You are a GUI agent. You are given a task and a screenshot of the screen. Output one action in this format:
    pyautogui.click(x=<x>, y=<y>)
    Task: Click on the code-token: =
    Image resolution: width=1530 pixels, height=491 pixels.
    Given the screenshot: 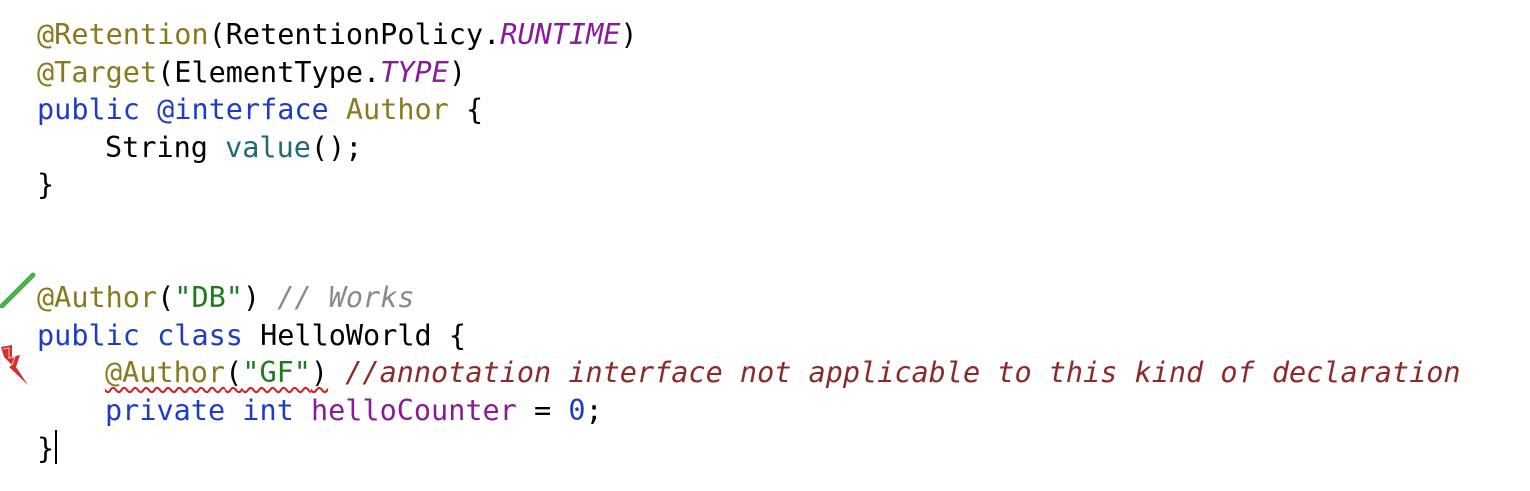 What is the action you would take?
    pyautogui.click(x=542, y=410)
    